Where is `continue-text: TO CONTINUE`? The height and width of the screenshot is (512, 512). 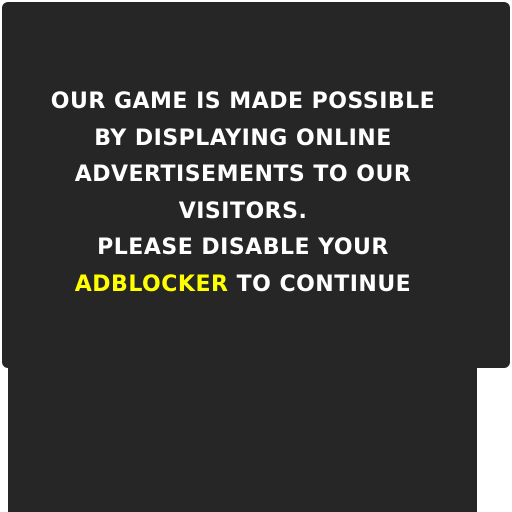 continue-text: TO CONTINUE is located at coordinates (320, 284).